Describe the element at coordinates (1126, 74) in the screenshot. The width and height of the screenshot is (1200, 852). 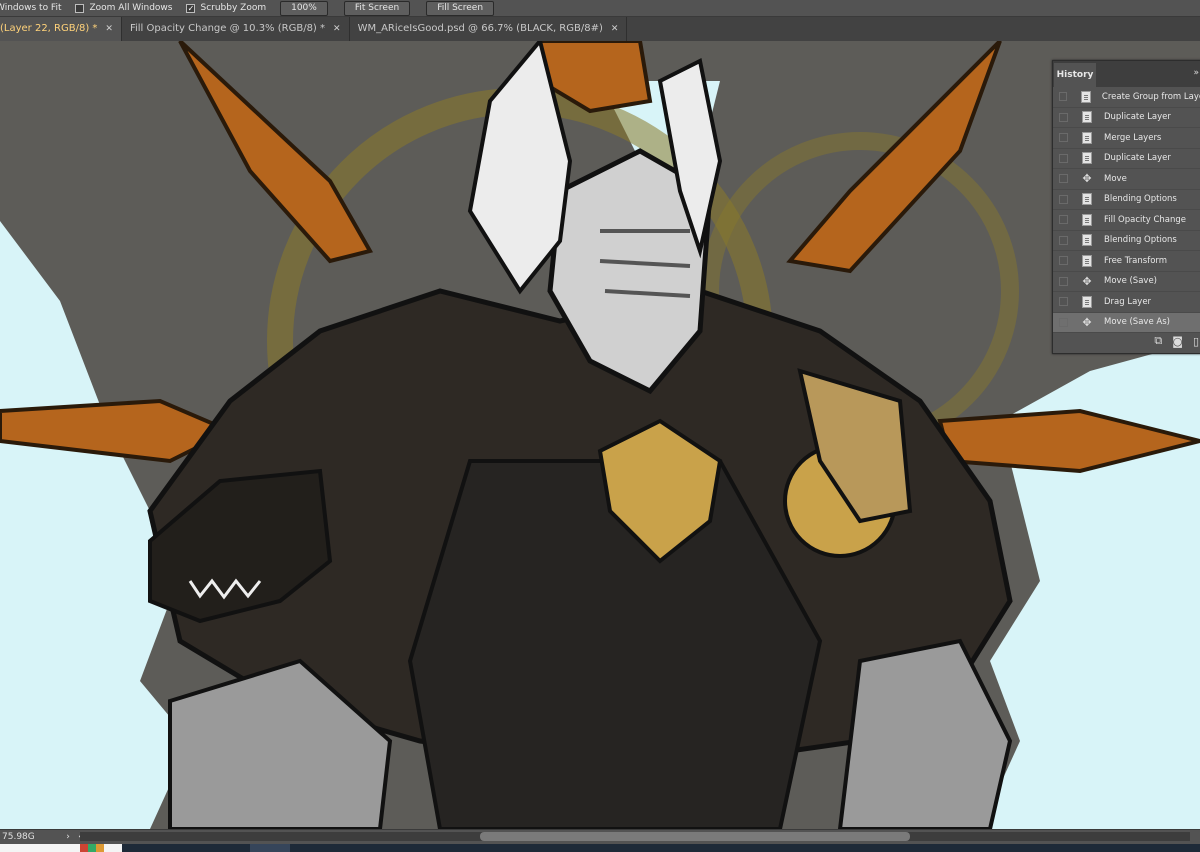
I see `history-panel-header: History »` at that location.